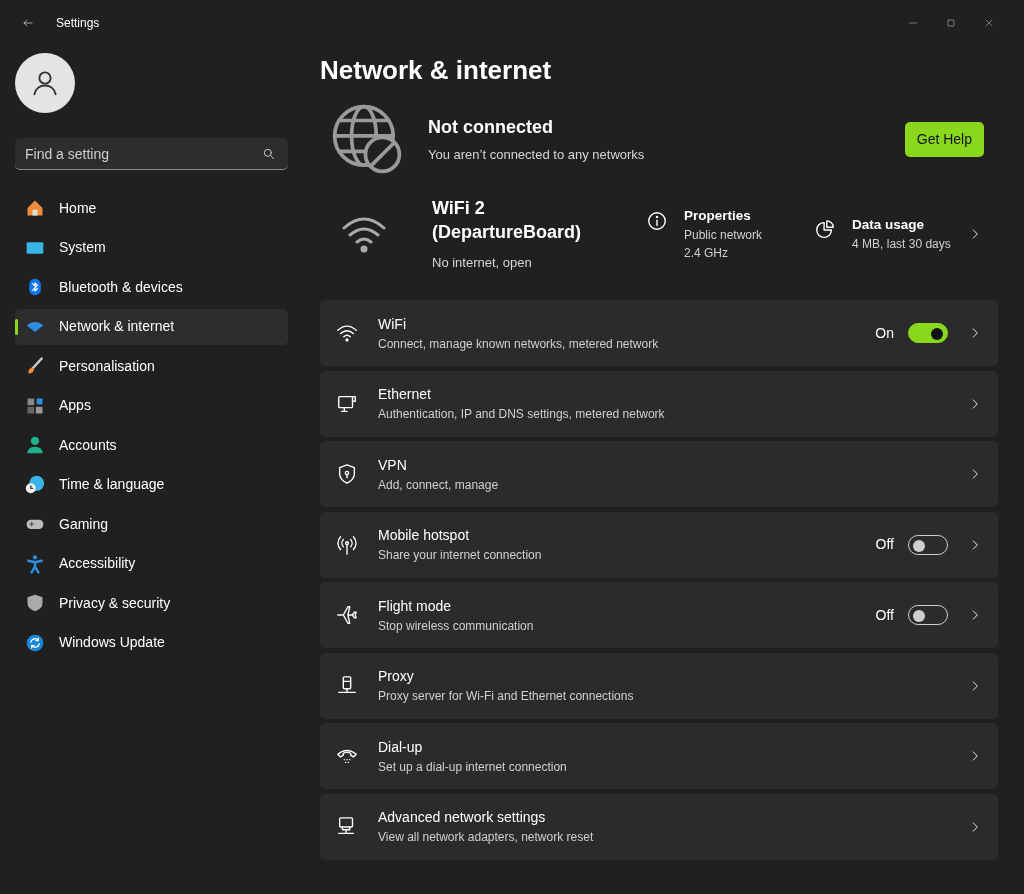 The image size is (1024, 894). I want to click on sidebar-item: Privacy & security, so click(151, 603).